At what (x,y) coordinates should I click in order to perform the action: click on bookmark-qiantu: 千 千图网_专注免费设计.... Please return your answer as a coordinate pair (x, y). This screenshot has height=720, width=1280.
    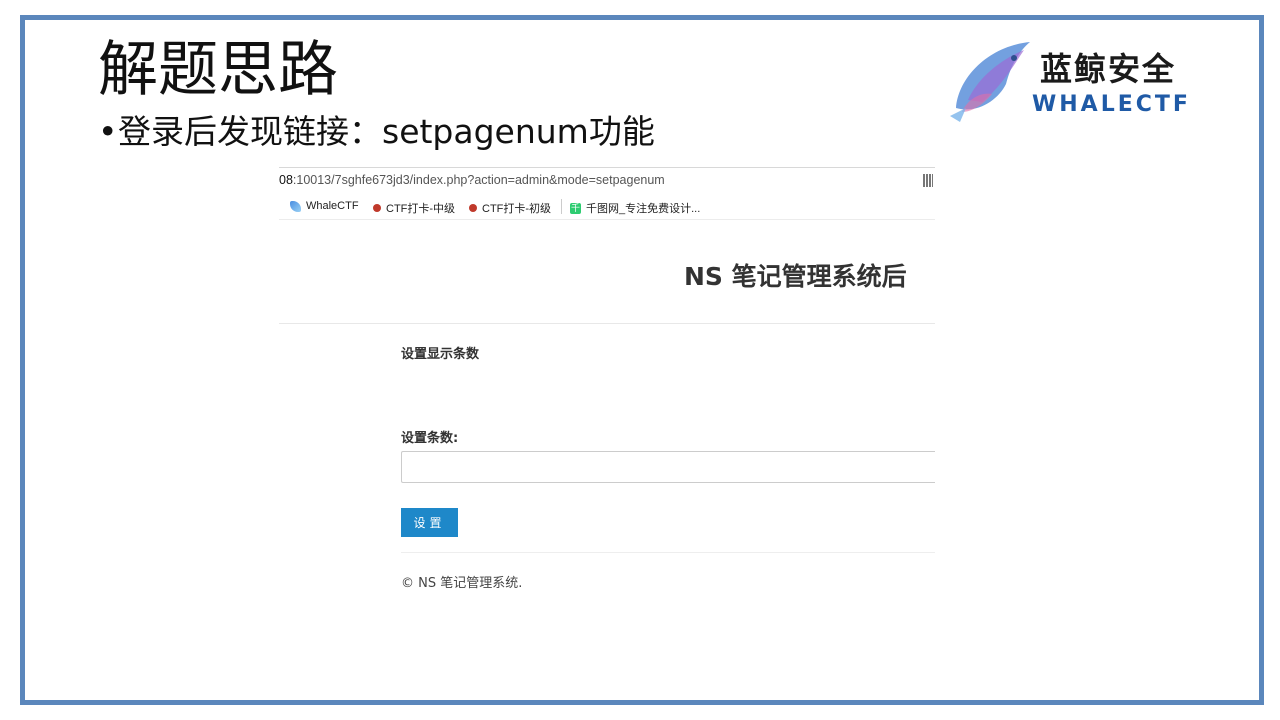
    Looking at the image, I should click on (635, 208).